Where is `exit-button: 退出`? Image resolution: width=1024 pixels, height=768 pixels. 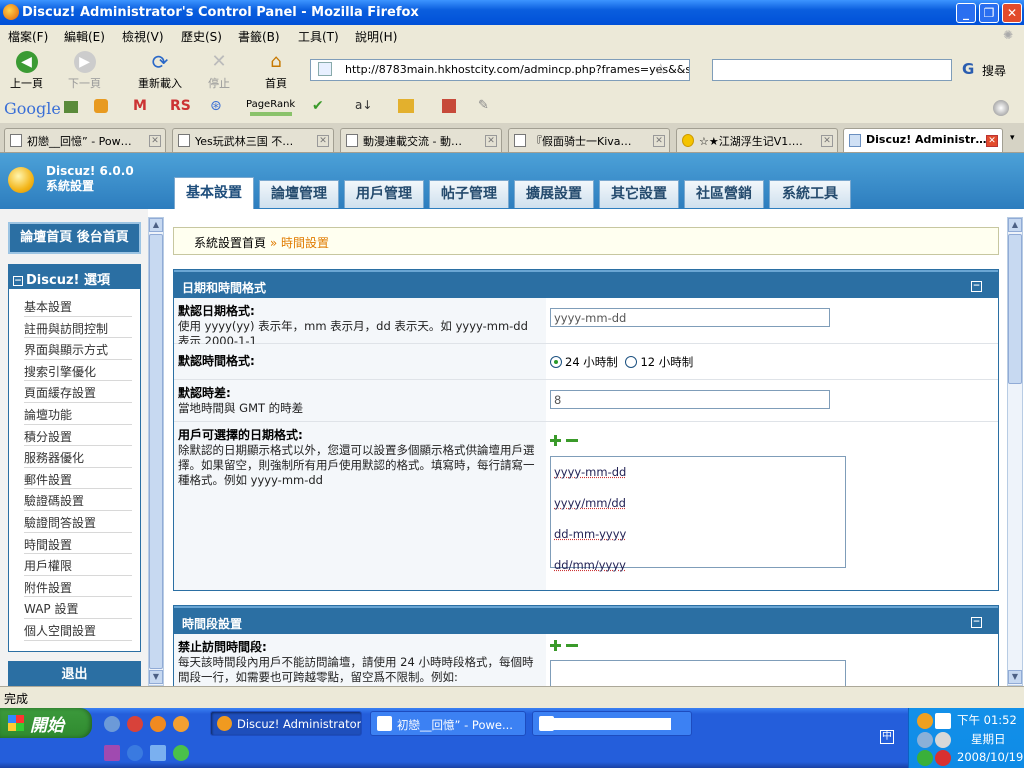
exit-button: 退出 is located at coordinates (74, 673).